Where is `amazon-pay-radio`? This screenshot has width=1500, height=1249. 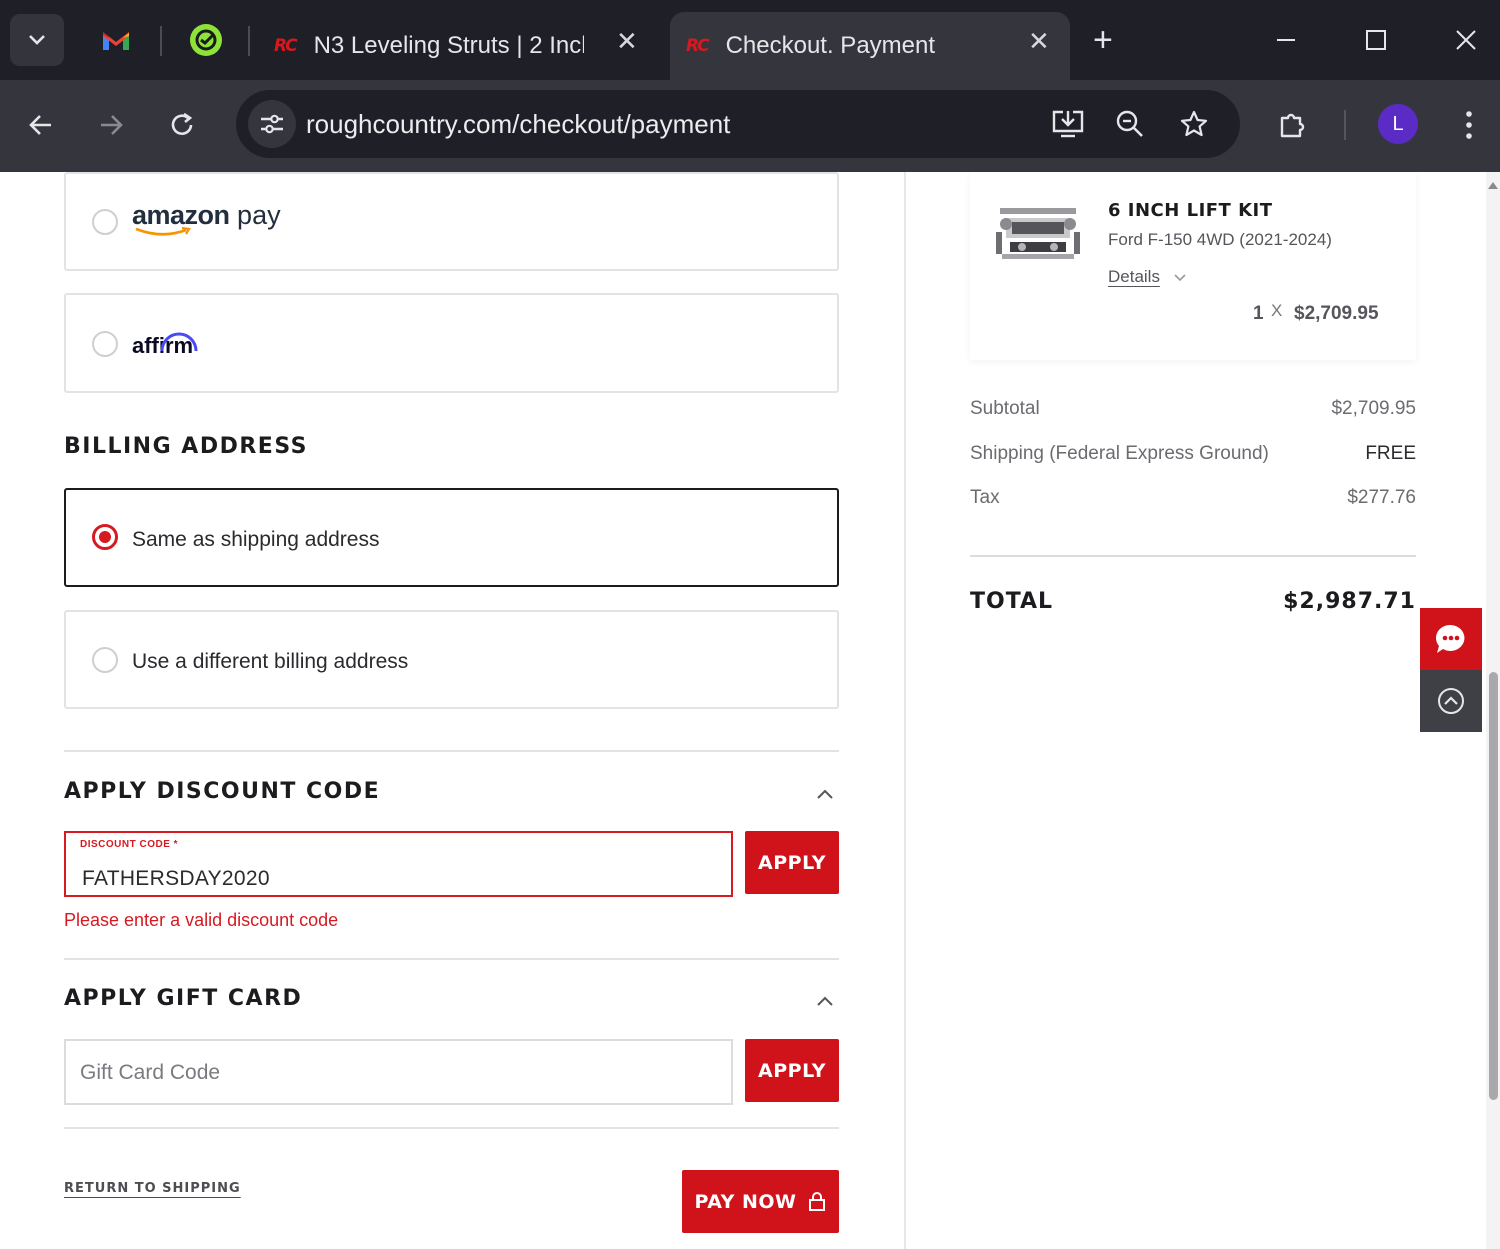 amazon-pay-radio is located at coordinates (105, 222).